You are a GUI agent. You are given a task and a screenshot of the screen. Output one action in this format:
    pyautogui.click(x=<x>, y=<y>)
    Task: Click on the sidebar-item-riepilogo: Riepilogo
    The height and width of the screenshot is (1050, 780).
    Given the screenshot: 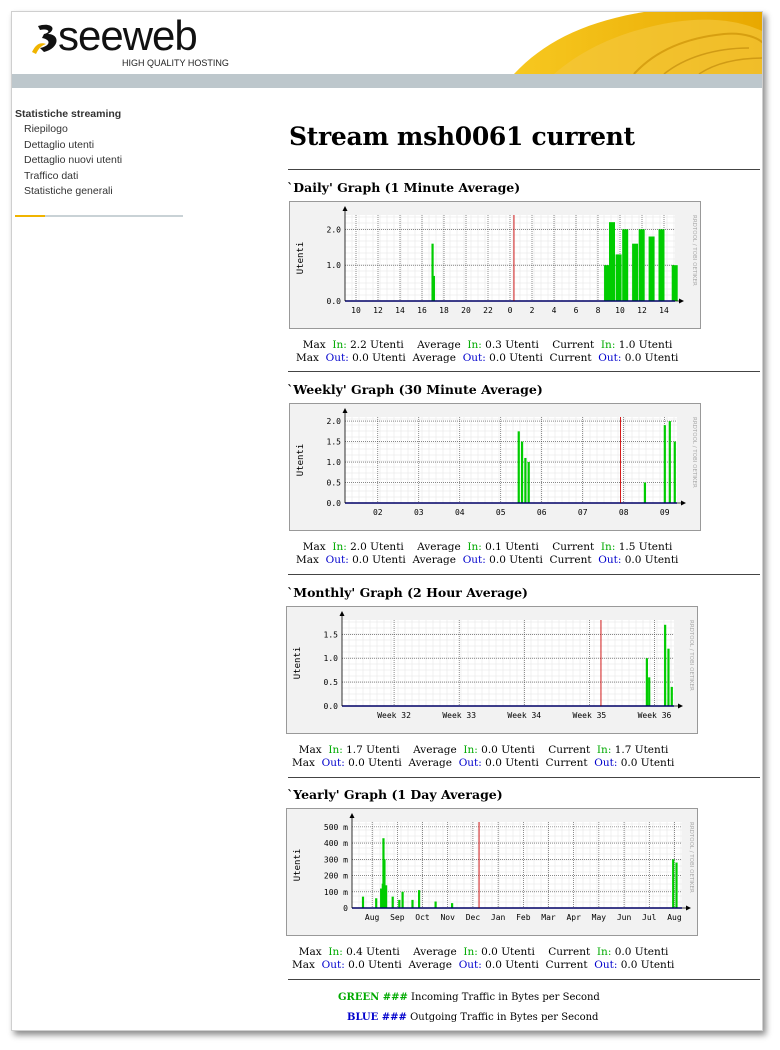 What is the action you would take?
    pyautogui.click(x=100, y=130)
    